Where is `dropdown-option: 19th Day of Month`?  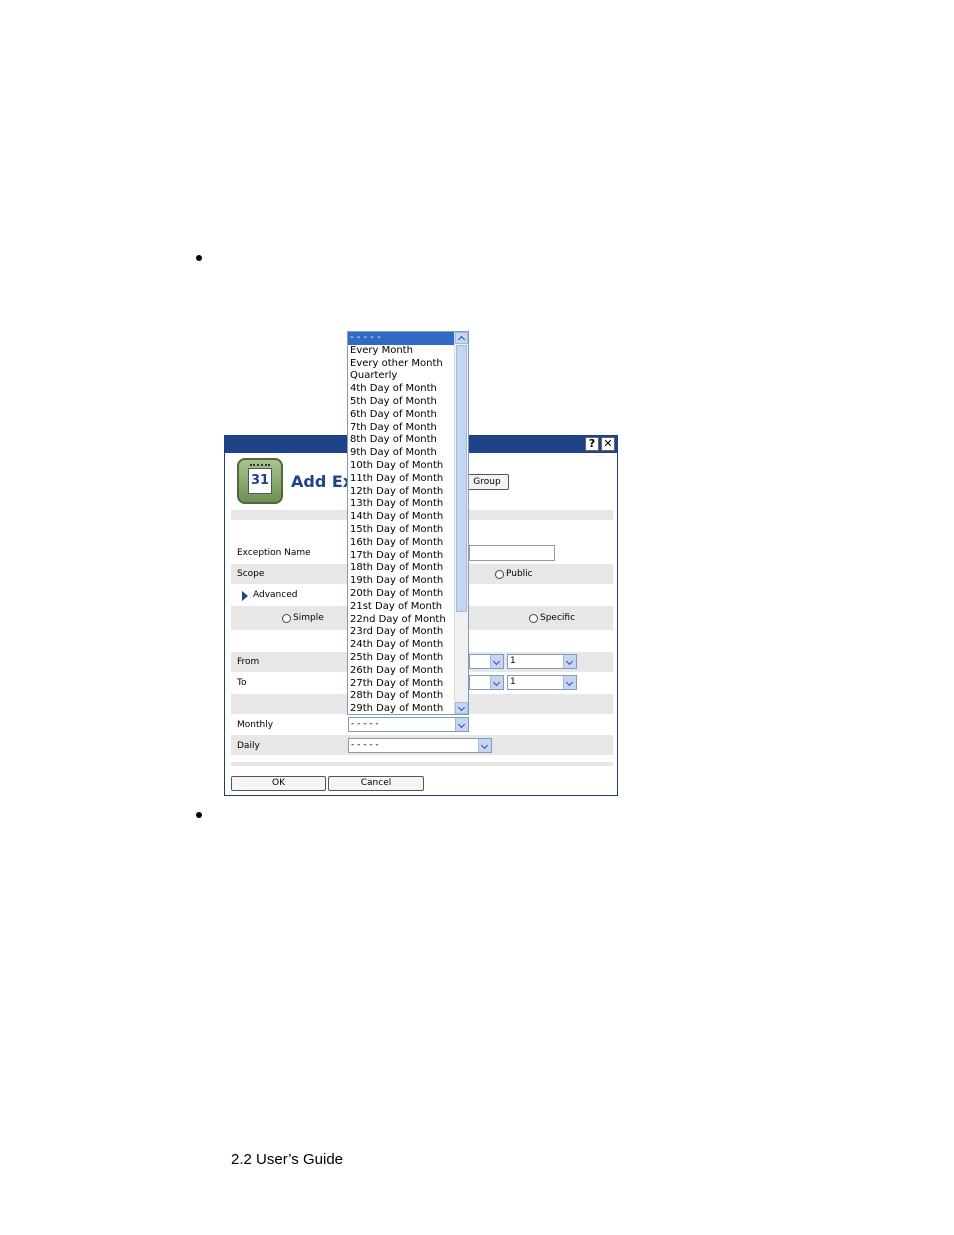 dropdown-option: 19th Day of Month is located at coordinates (401, 581).